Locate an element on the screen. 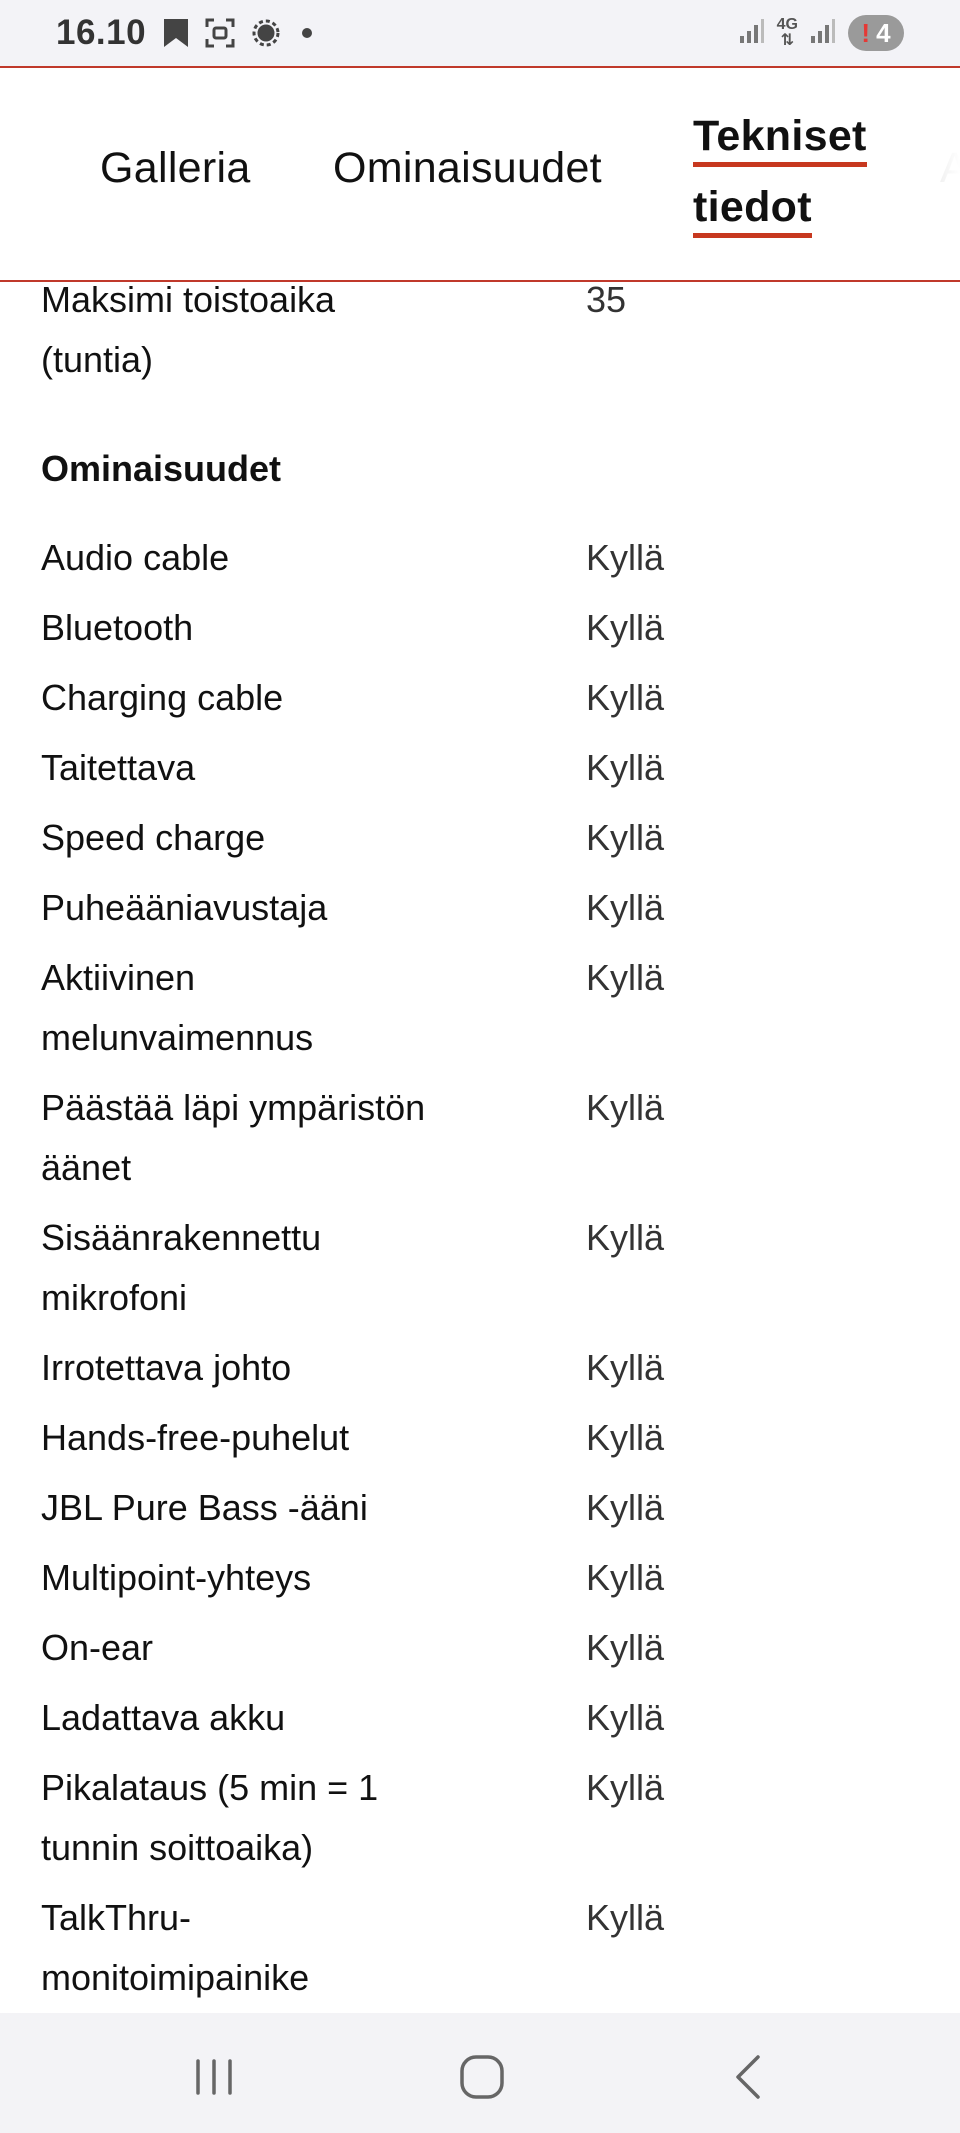  tab-scroll-fade is located at coordinates (920, 174).